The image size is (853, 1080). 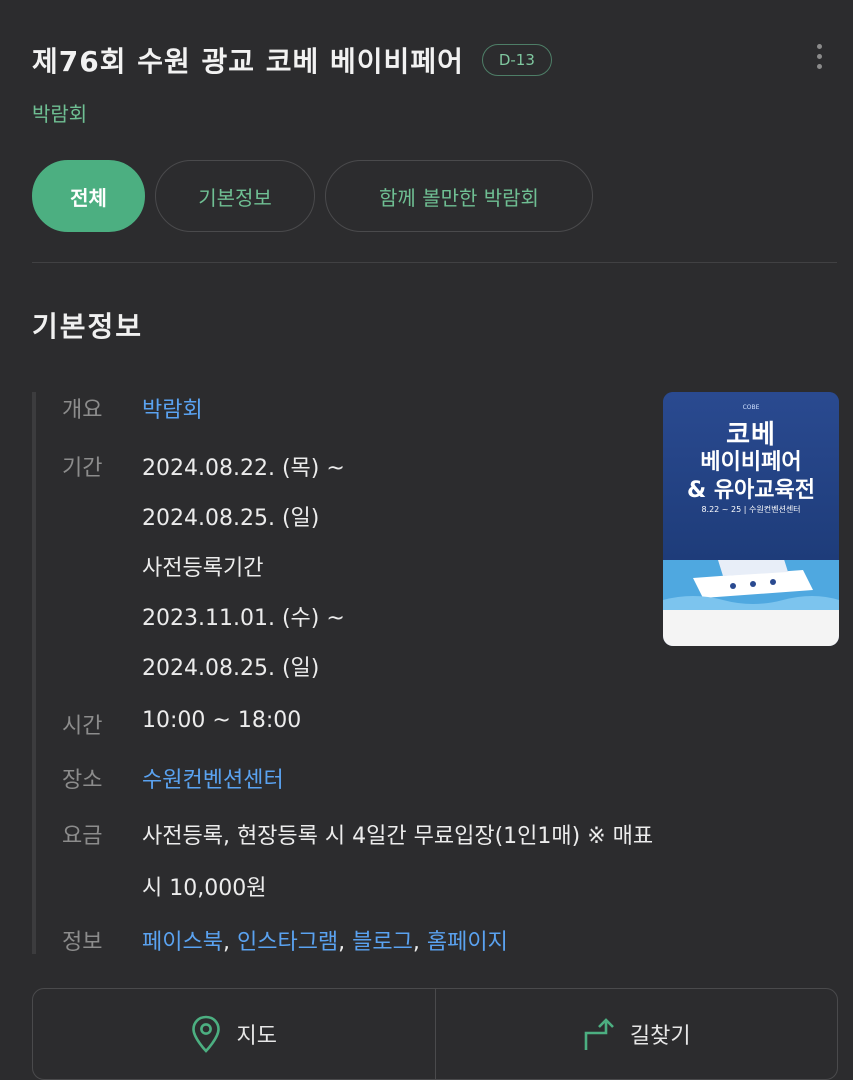 I want to click on map-button: 지도, so click(x=234, y=1034).